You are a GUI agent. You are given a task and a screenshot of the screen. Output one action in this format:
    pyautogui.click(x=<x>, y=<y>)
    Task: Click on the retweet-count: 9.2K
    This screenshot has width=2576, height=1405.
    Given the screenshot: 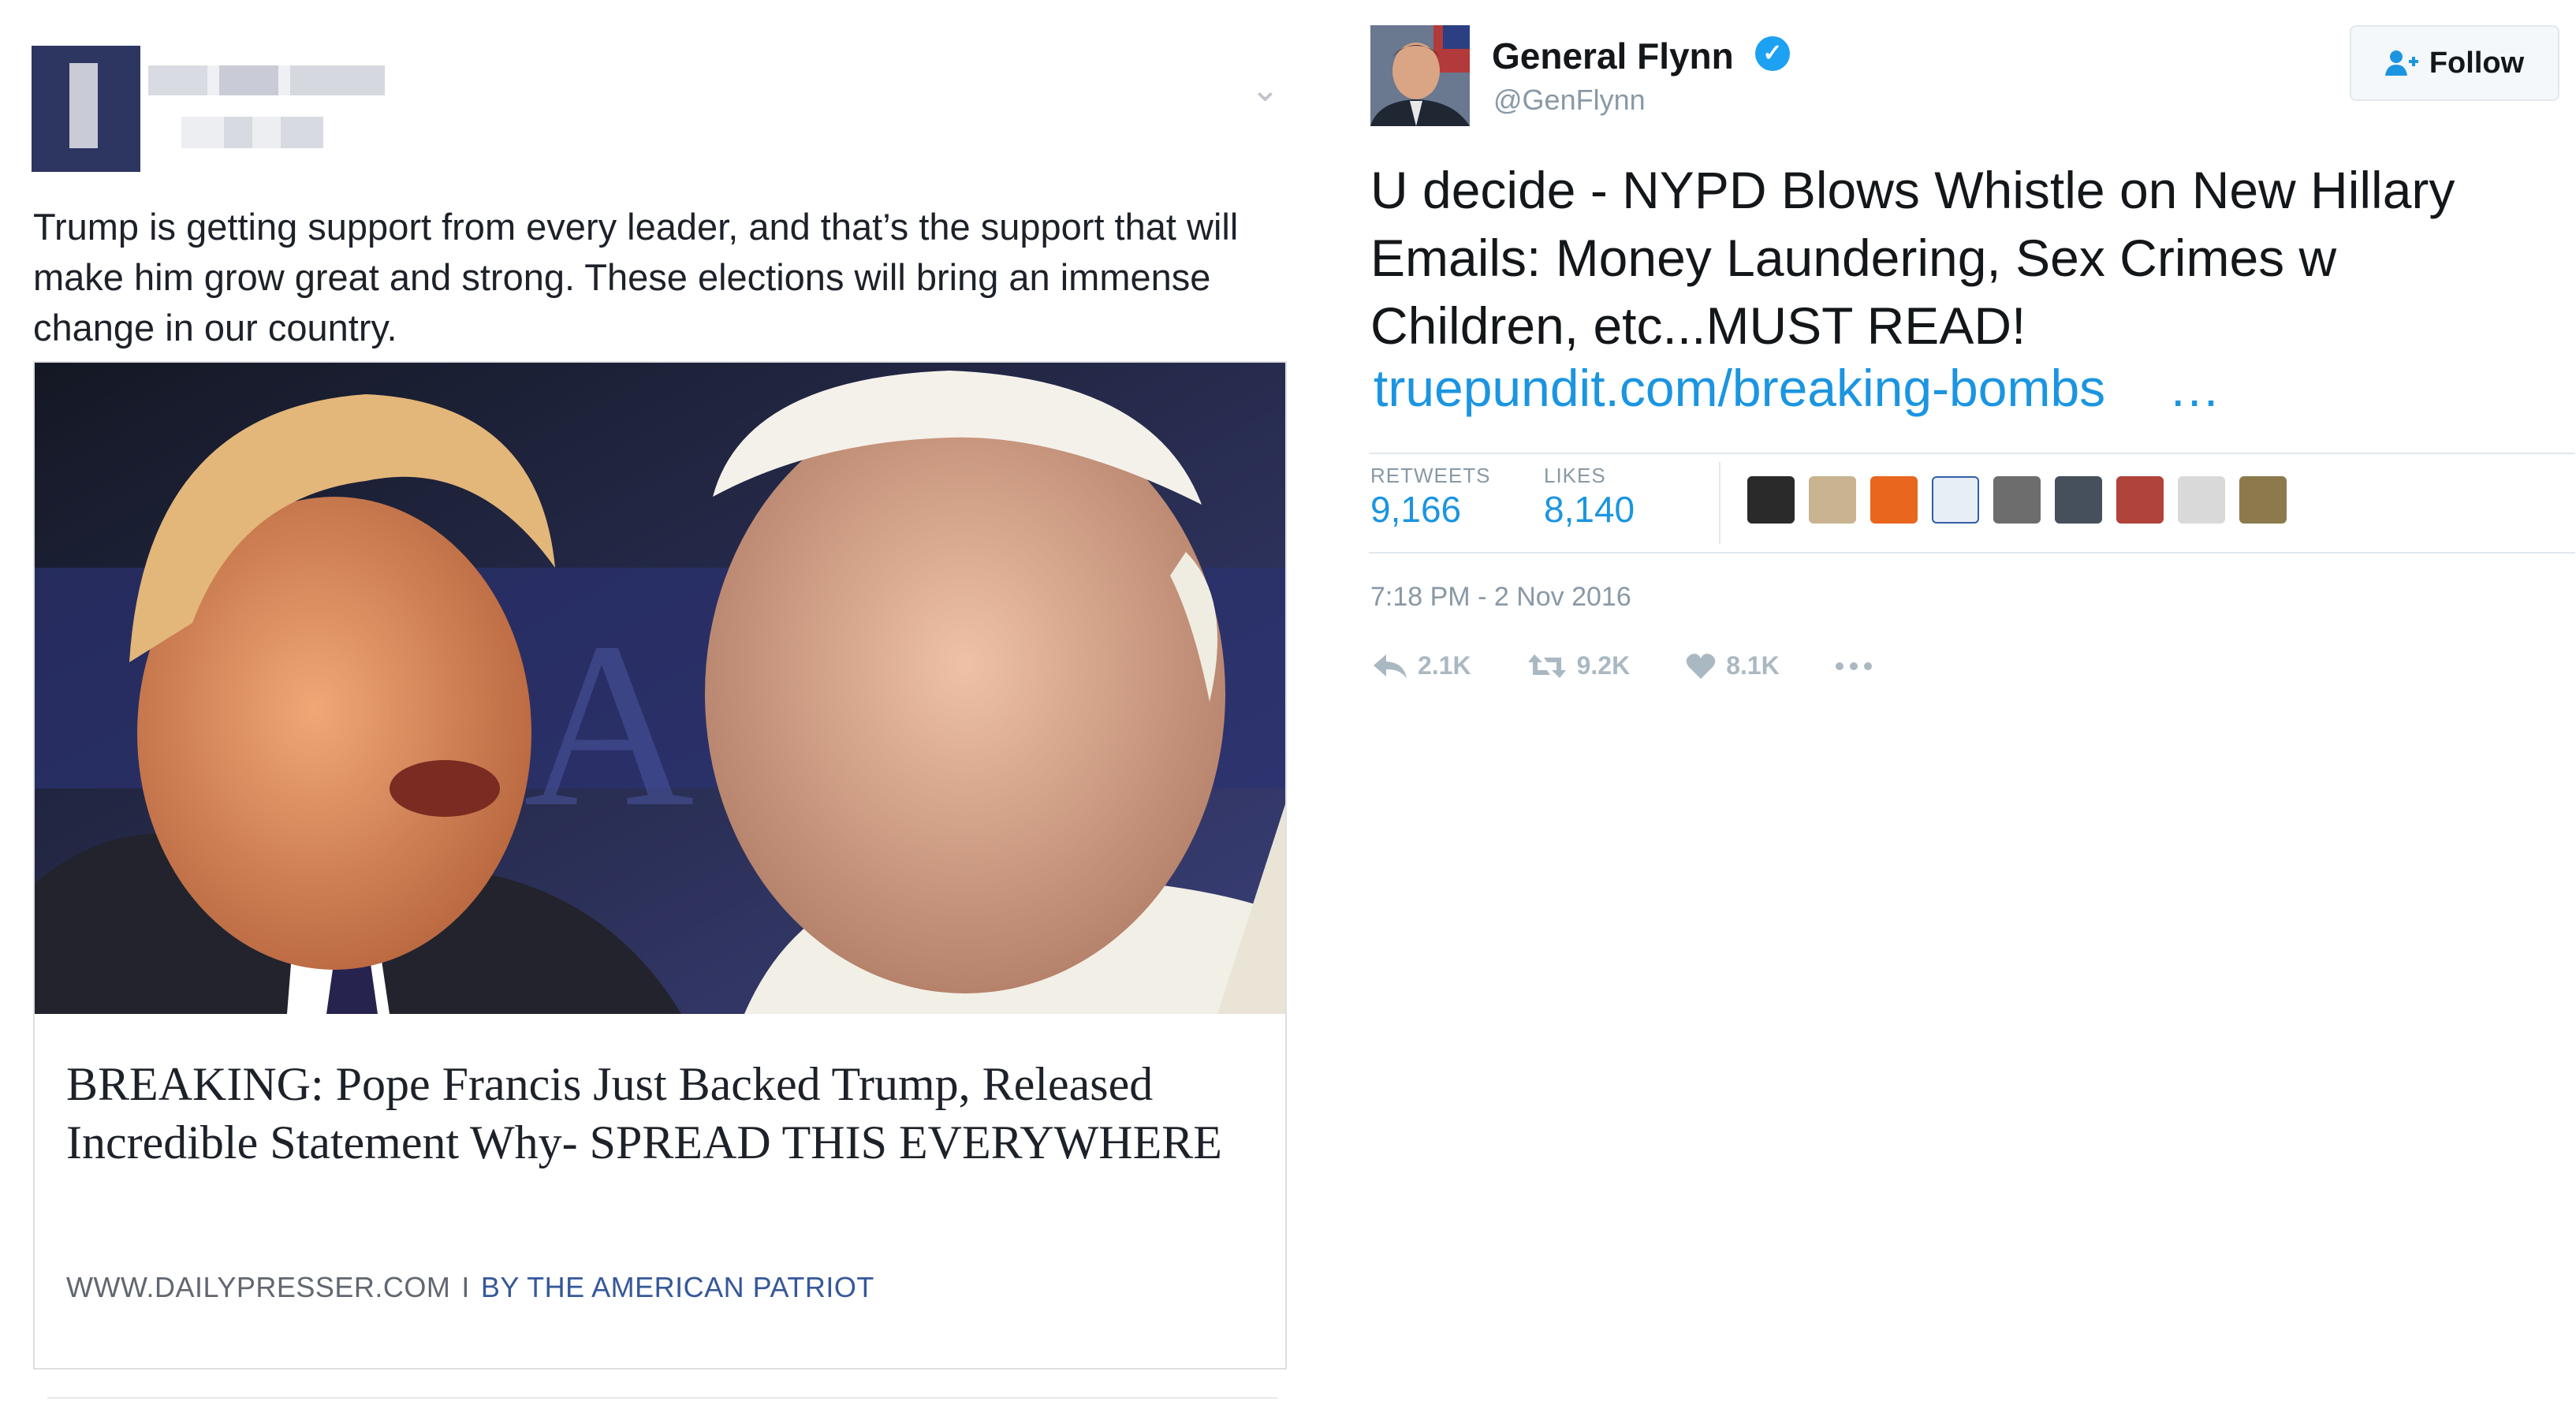 What is the action you would take?
    pyautogui.click(x=1604, y=665)
    